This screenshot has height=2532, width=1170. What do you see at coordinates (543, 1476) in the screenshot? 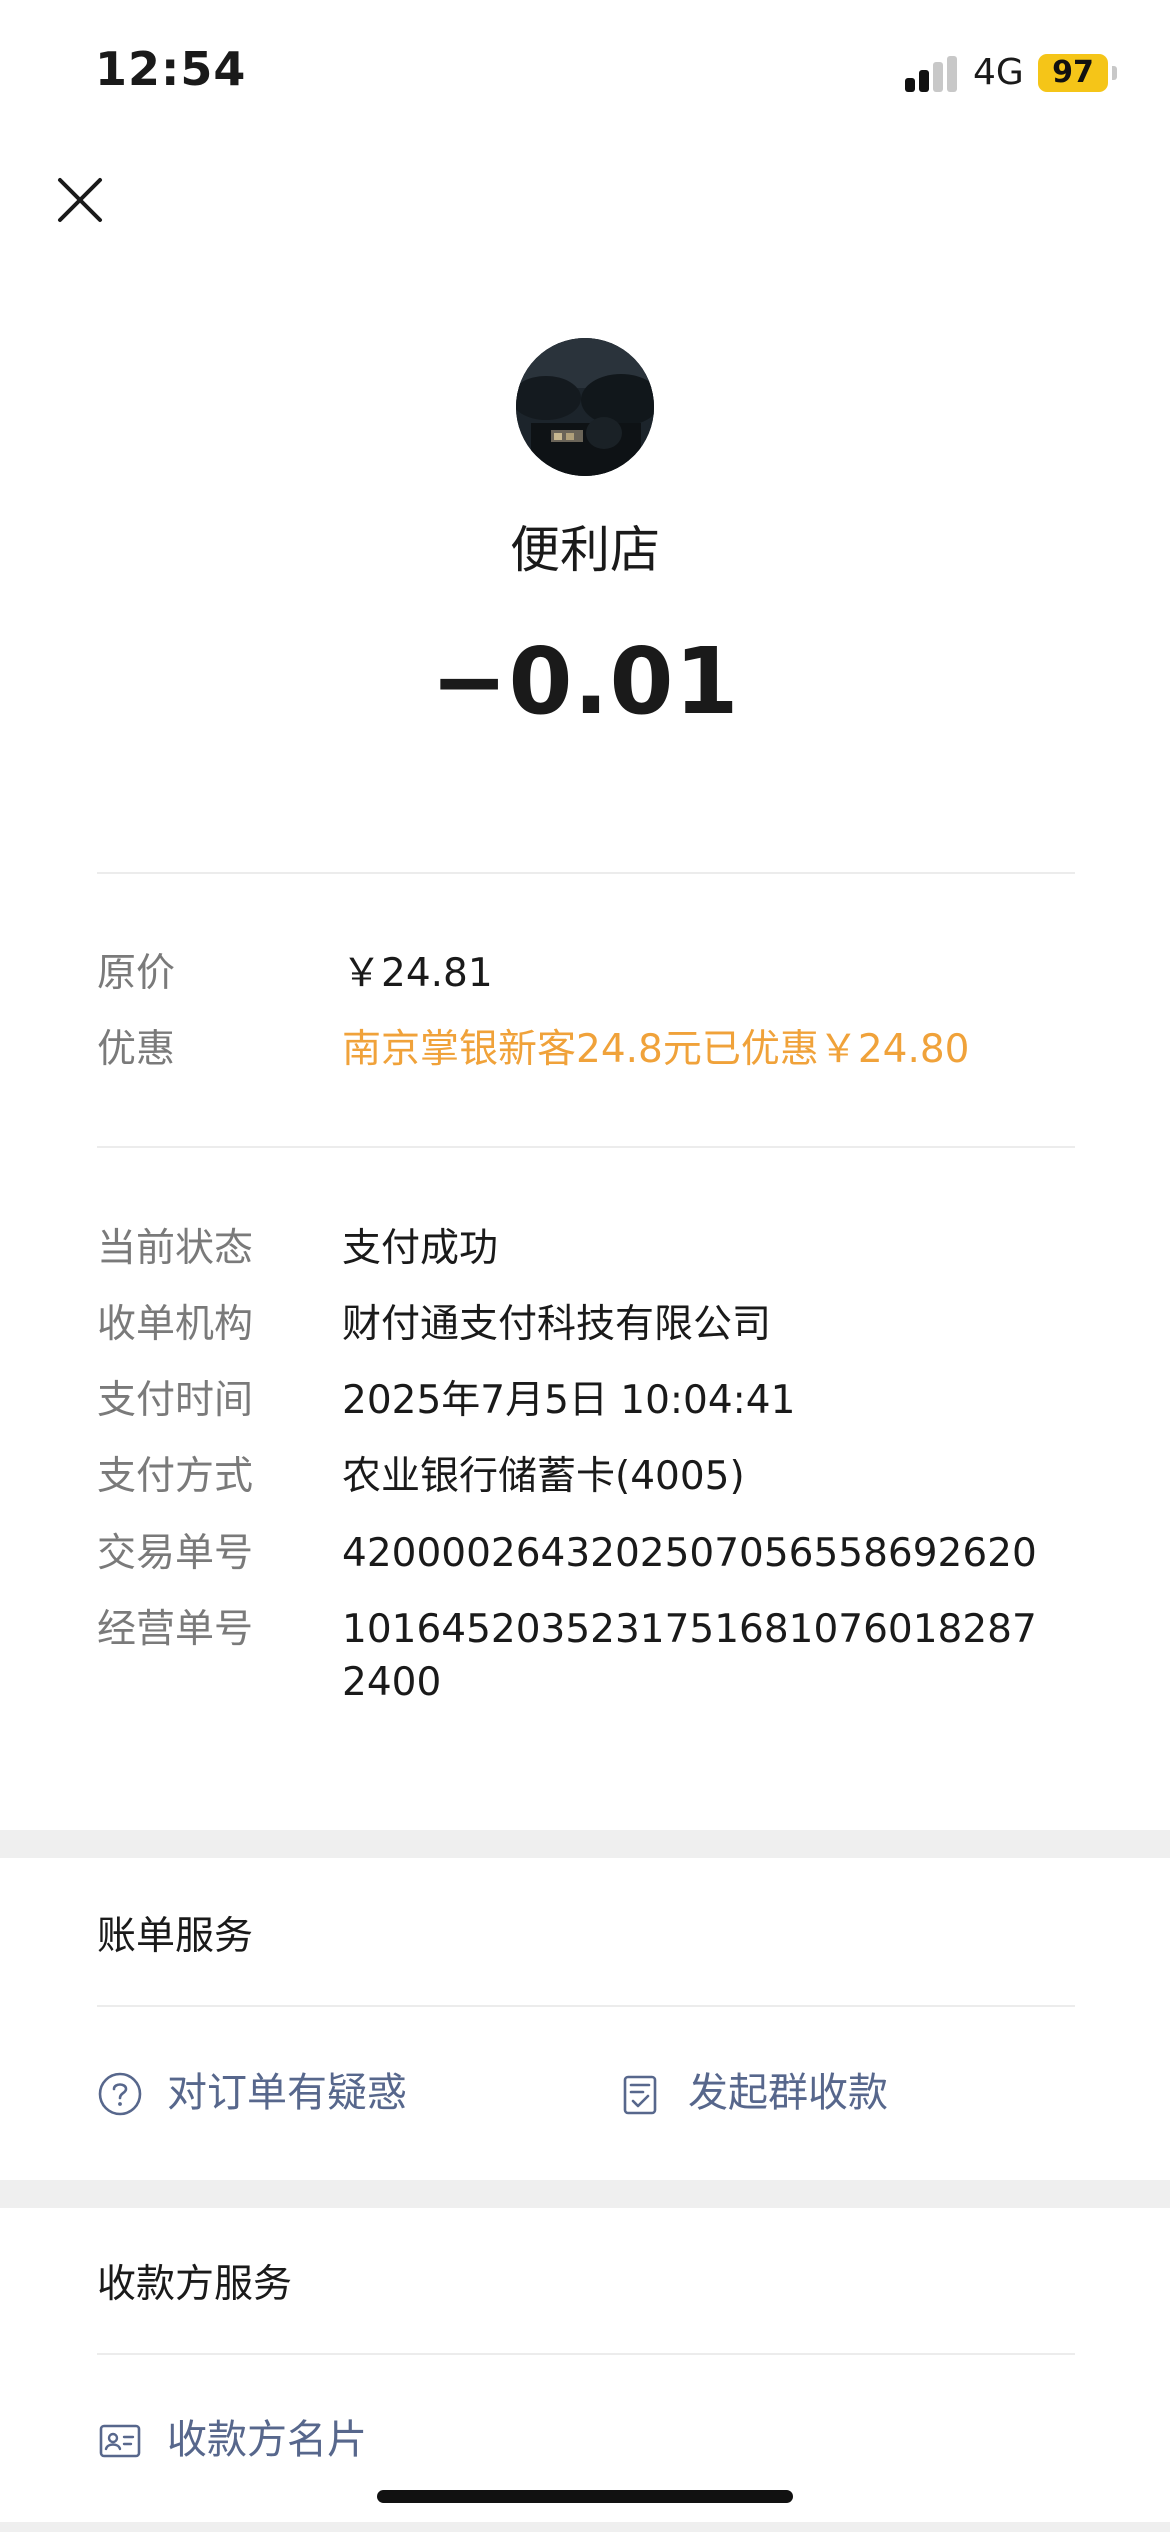
I see `row-value: 农业银行储蓄卡(4005)` at bounding box center [543, 1476].